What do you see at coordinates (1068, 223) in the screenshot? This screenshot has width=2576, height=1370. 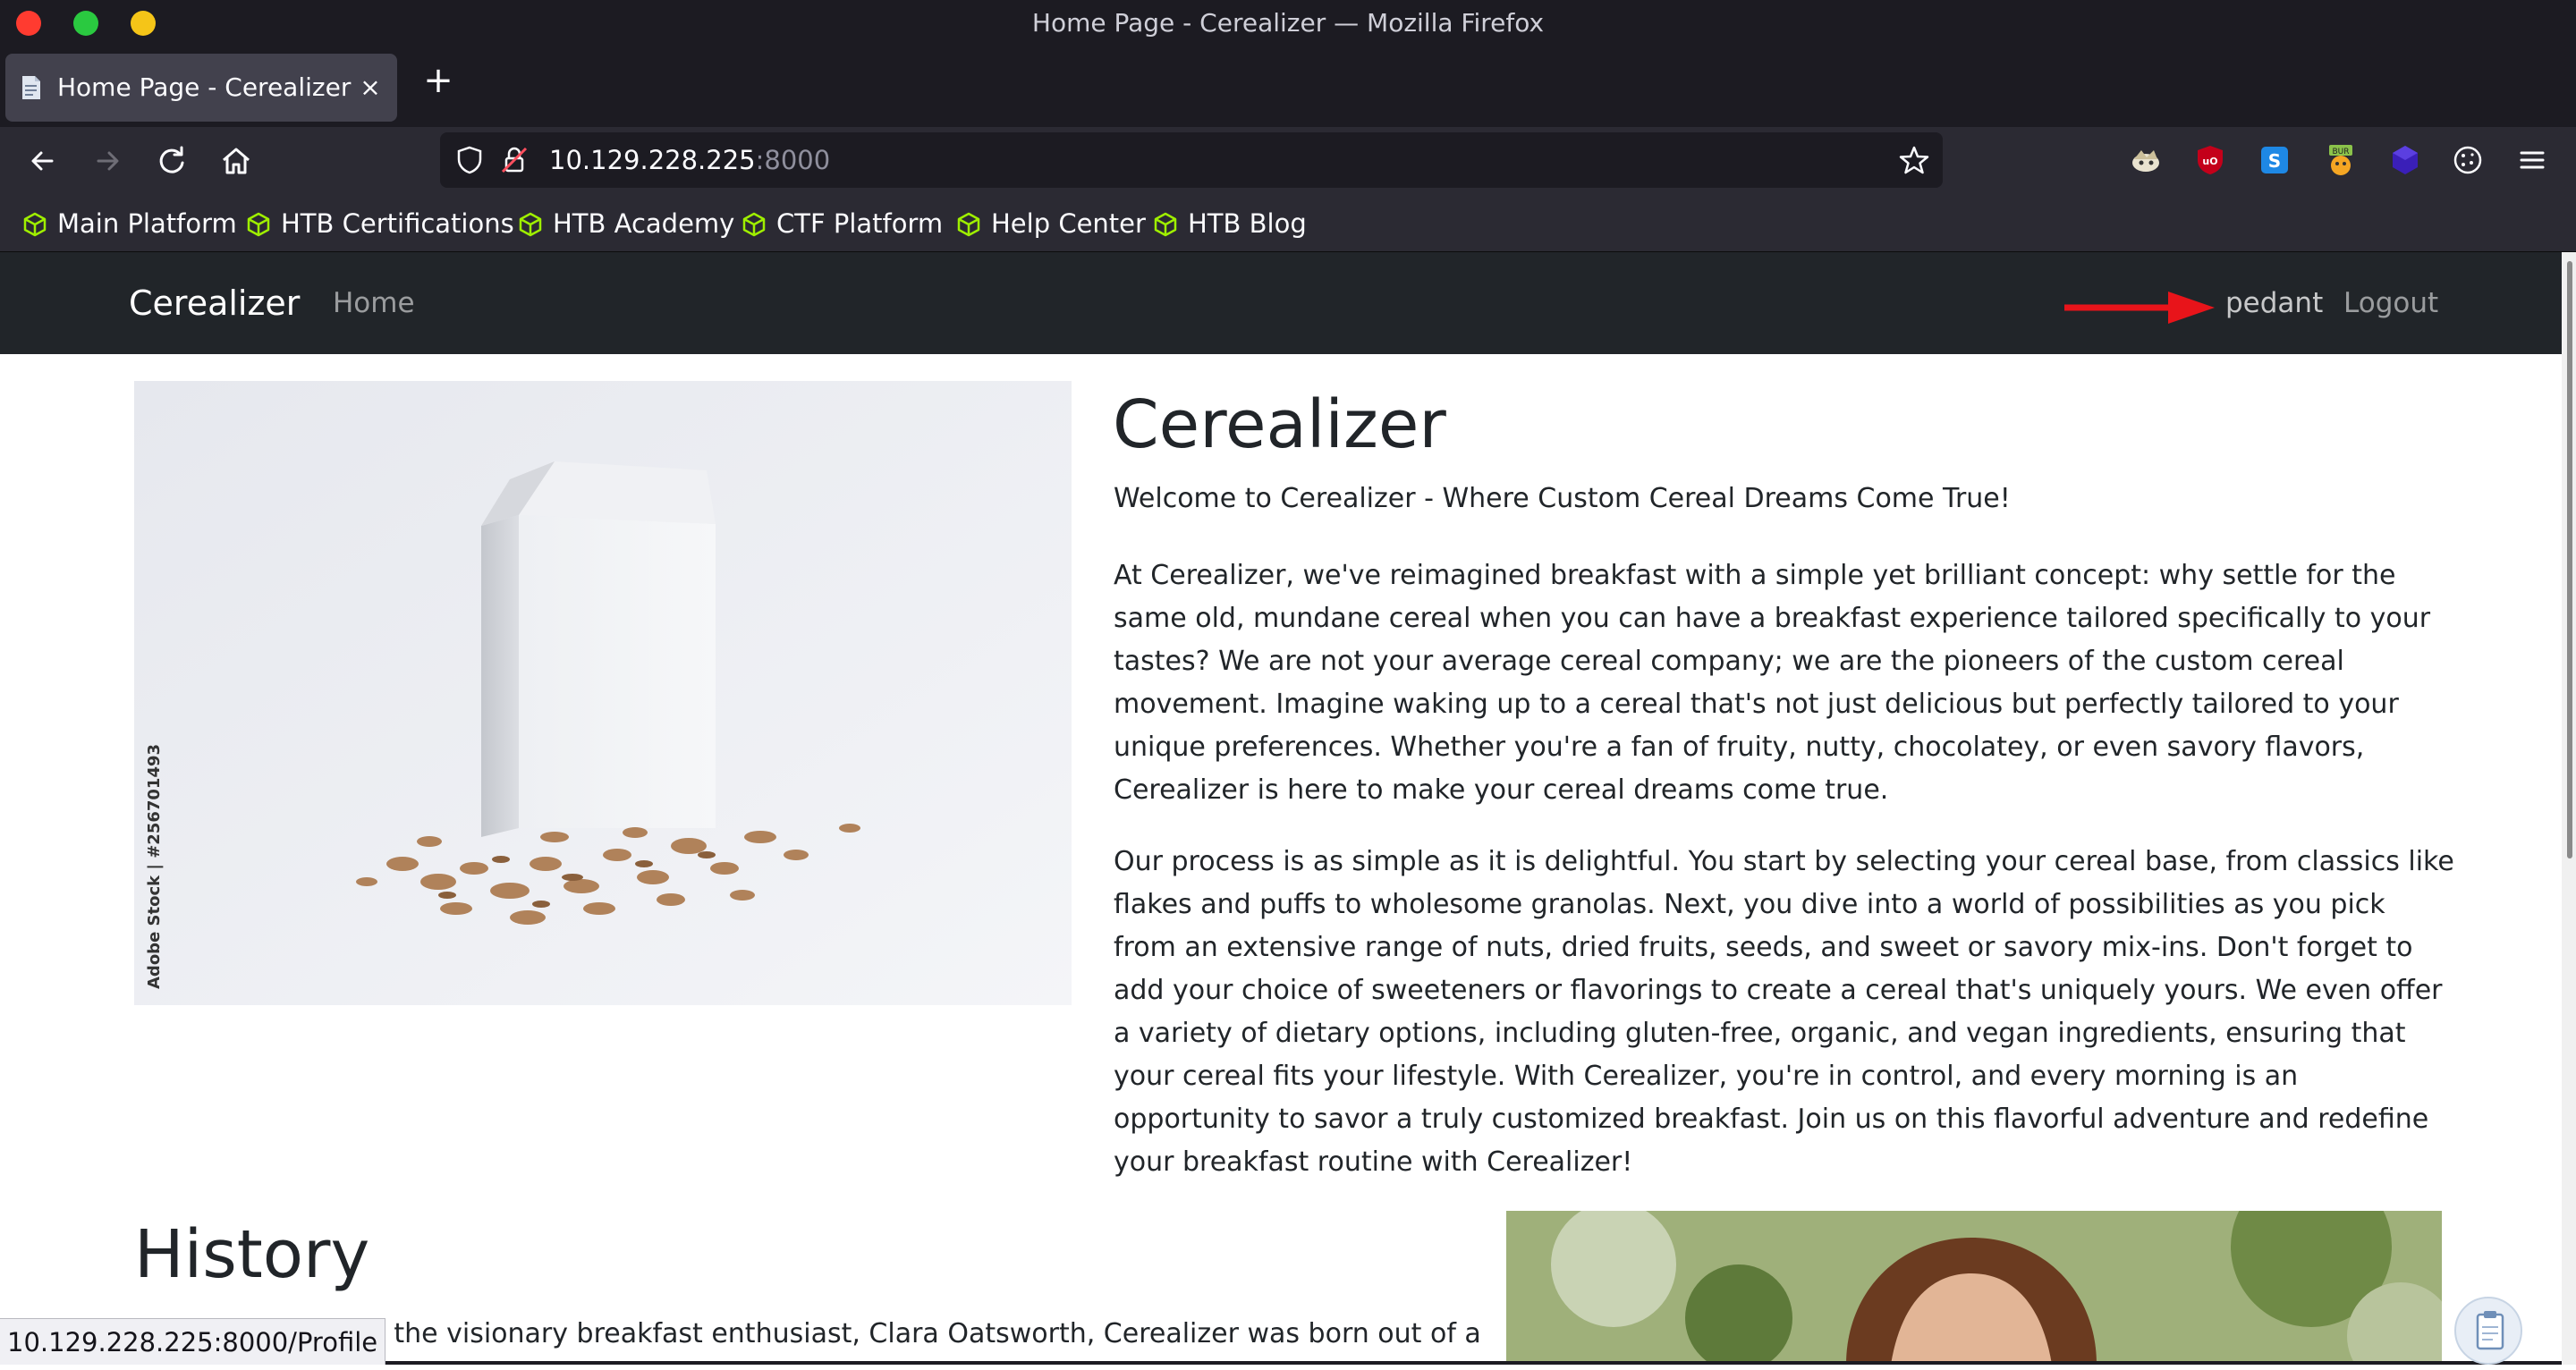 I see `bookmark-label: Help Center` at bounding box center [1068, 223].